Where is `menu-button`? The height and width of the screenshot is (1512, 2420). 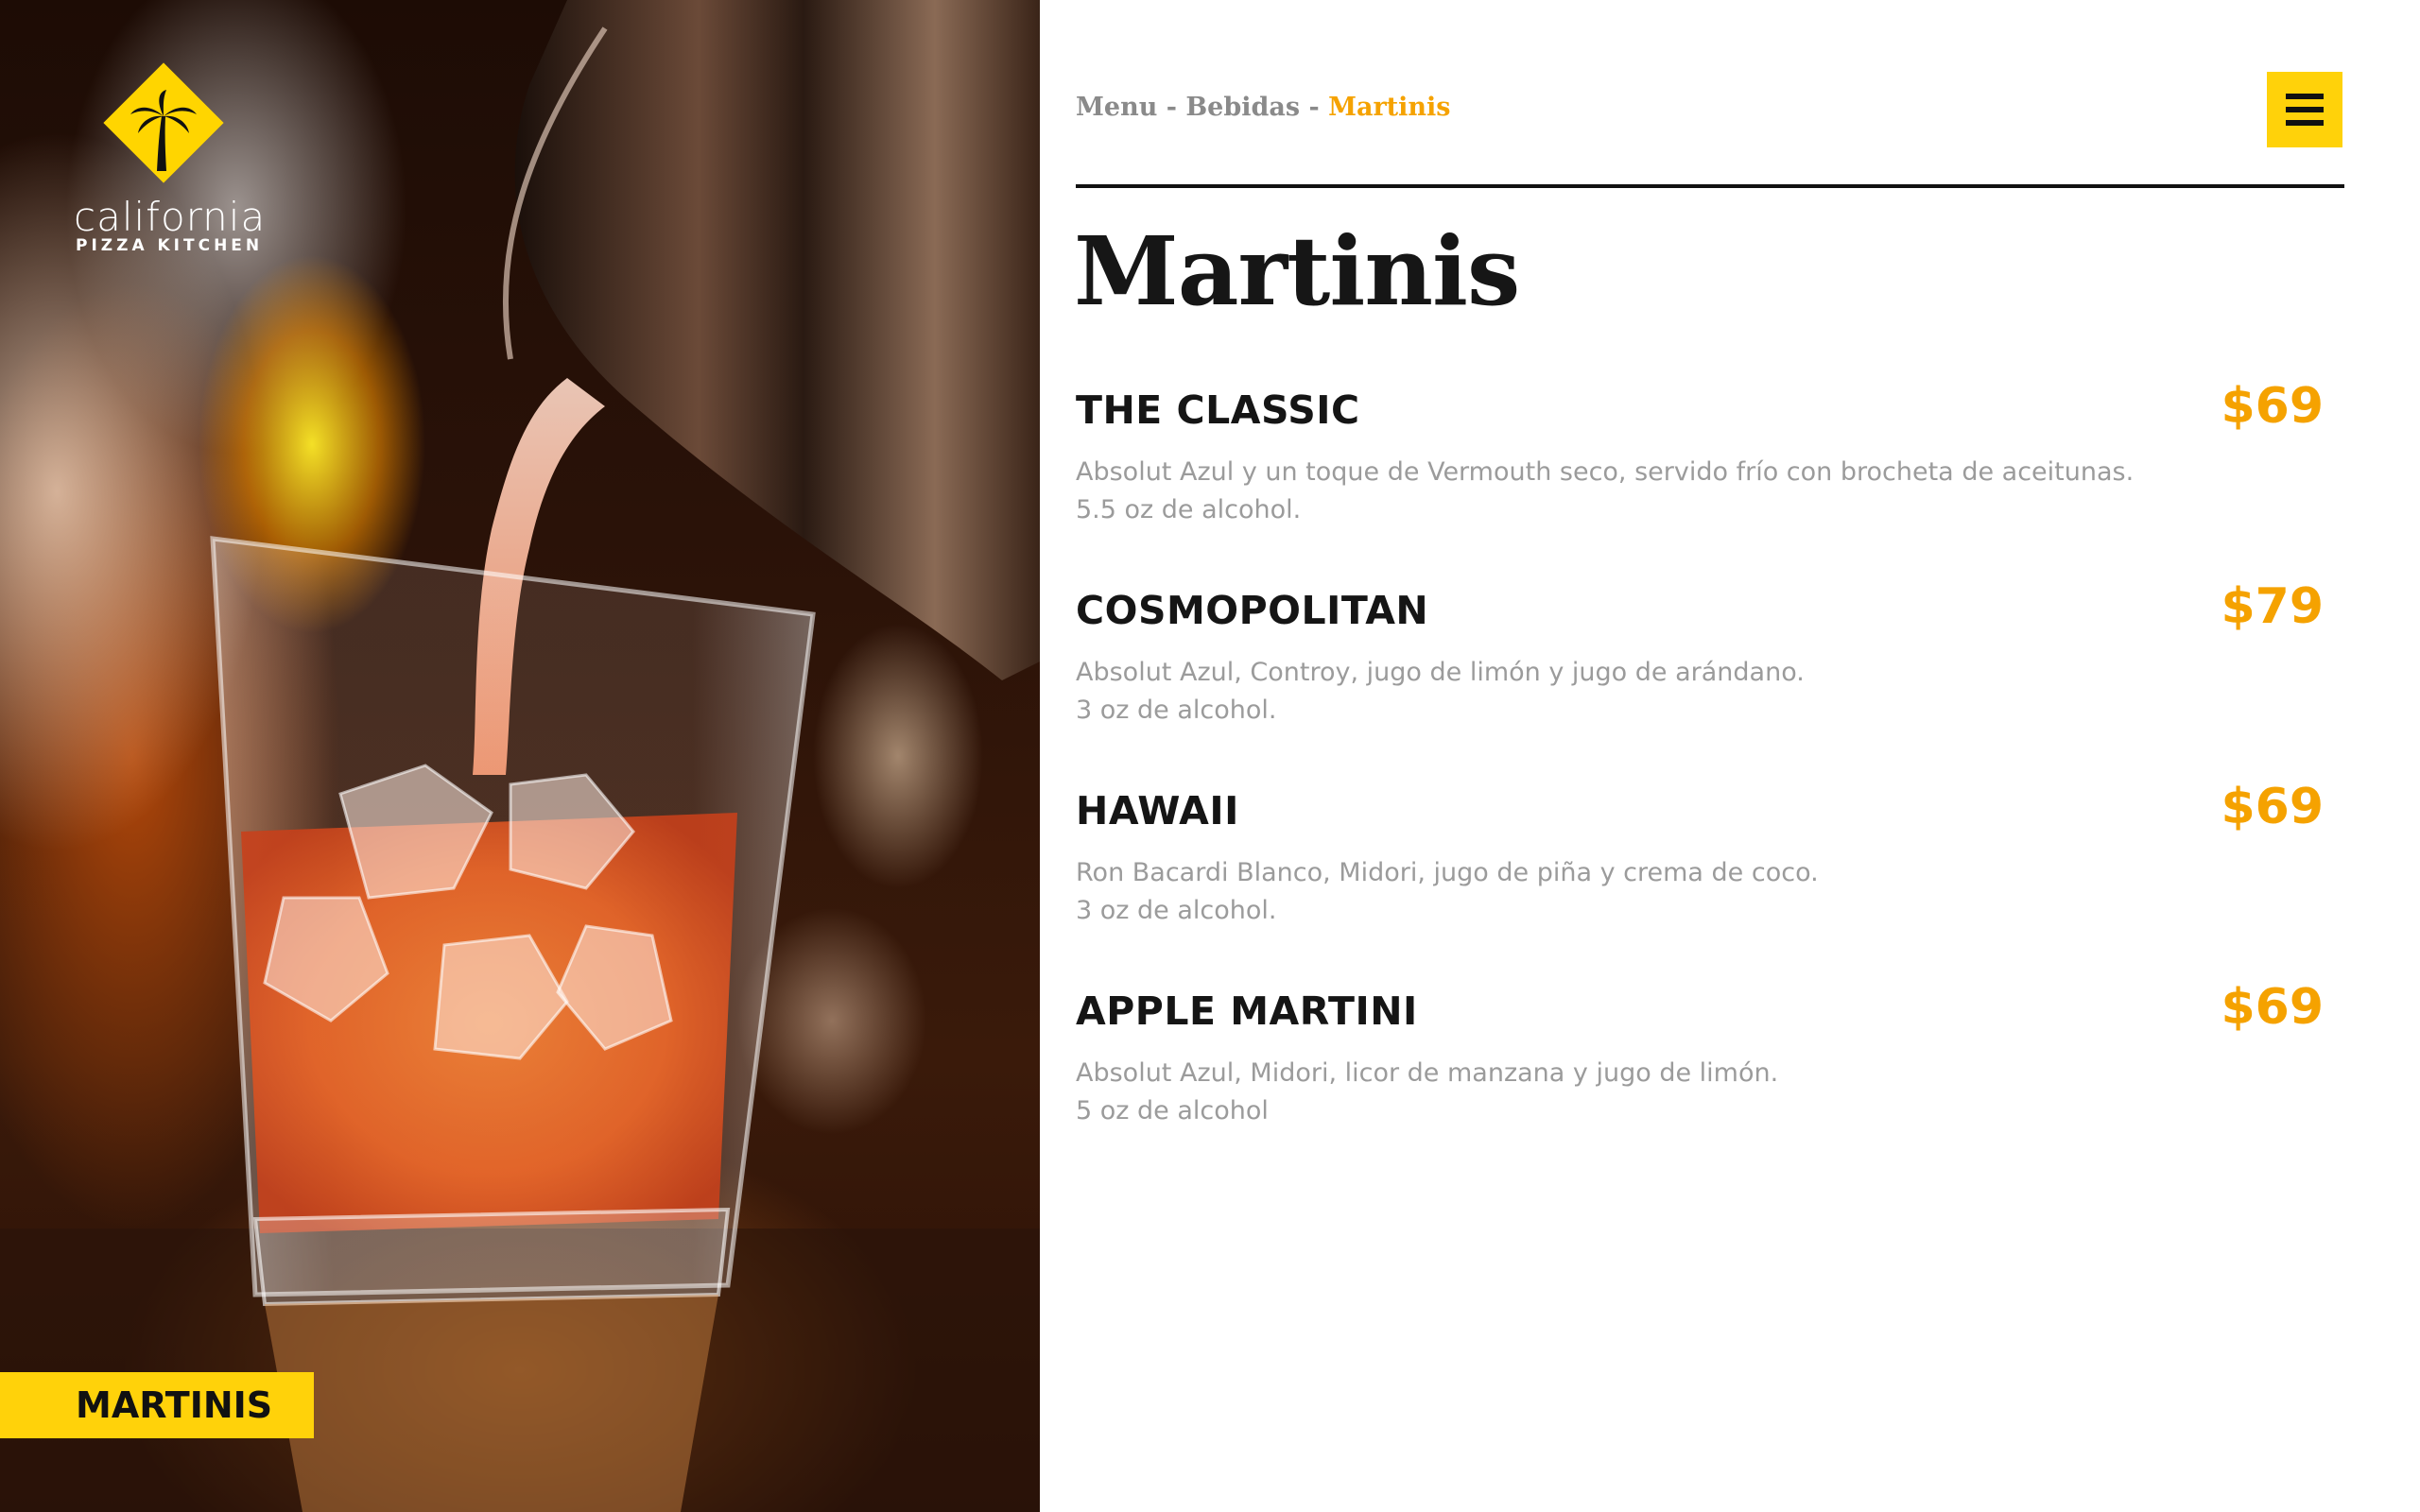 menu-button is located at coordinates (2304, 109).